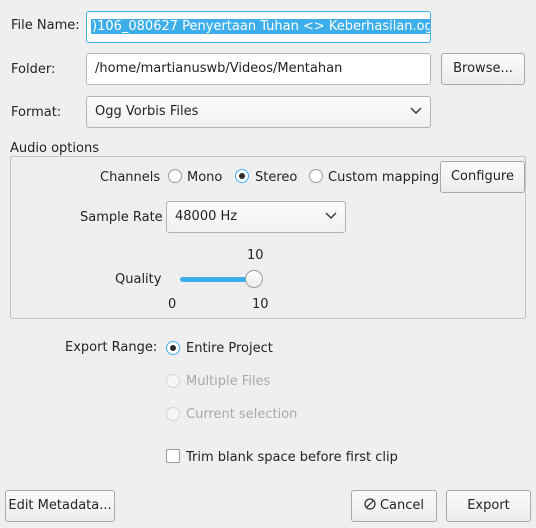 Image resolution: width=536 pixels, height=528 pixels. I want to click on format-label: Format:, so click(36, 112).